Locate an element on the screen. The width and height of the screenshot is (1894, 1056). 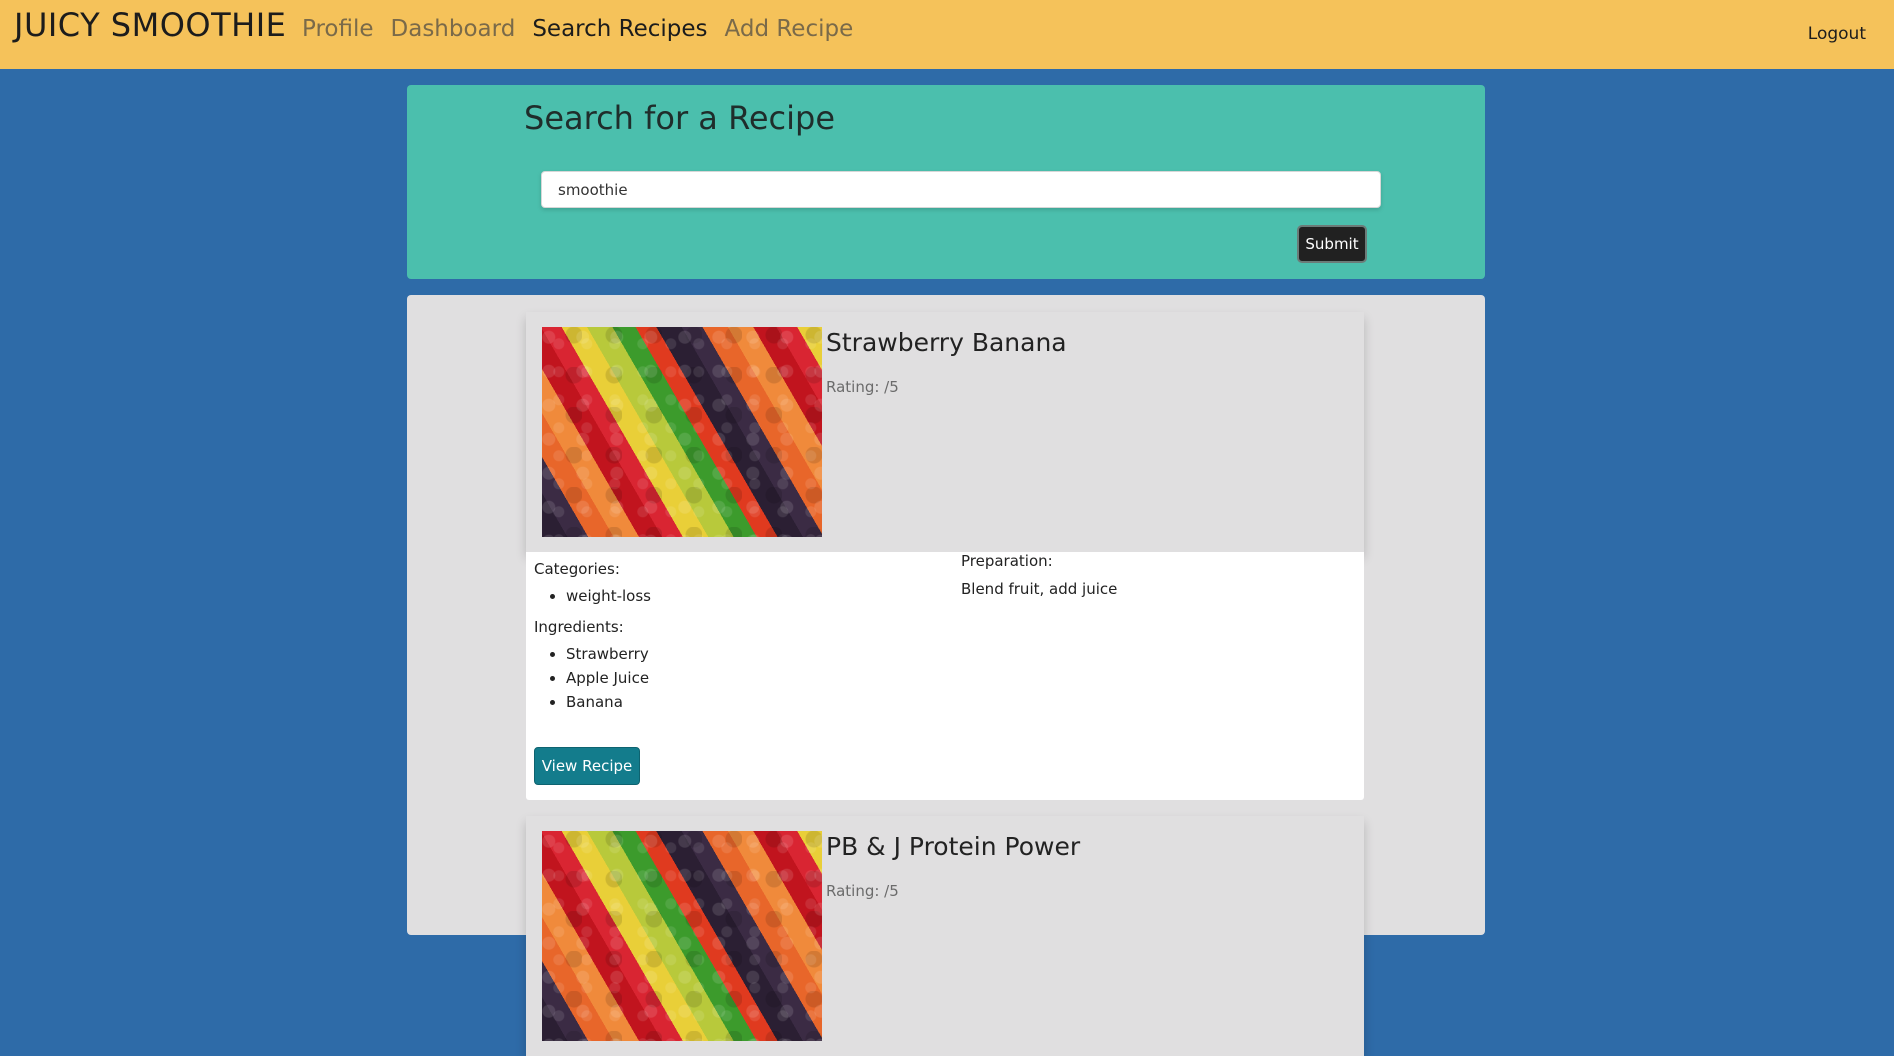
preparation-label: Preparation: is located at coordinates (1007, 561).